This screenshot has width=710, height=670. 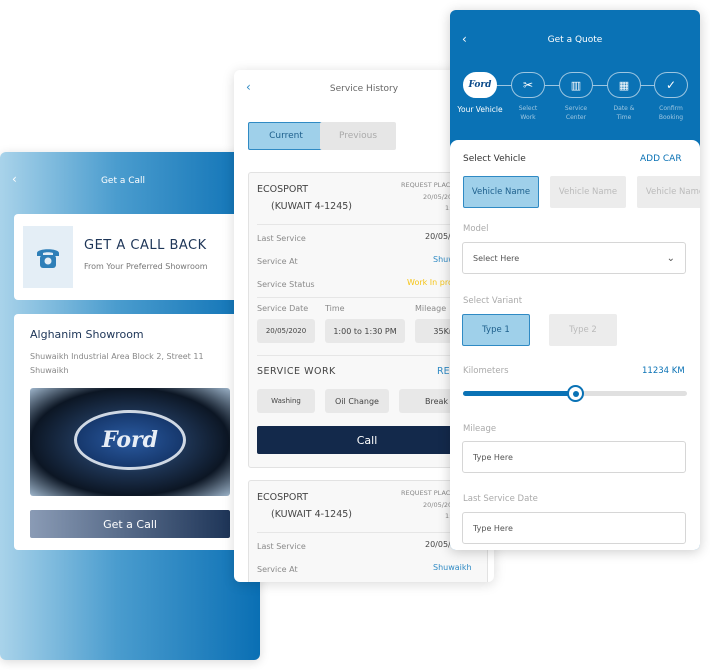 What do you see at coordinates (624, 85) in the screenshot?
I see `calendar-clock-icon: ▦` at bounding box center [624, 85].